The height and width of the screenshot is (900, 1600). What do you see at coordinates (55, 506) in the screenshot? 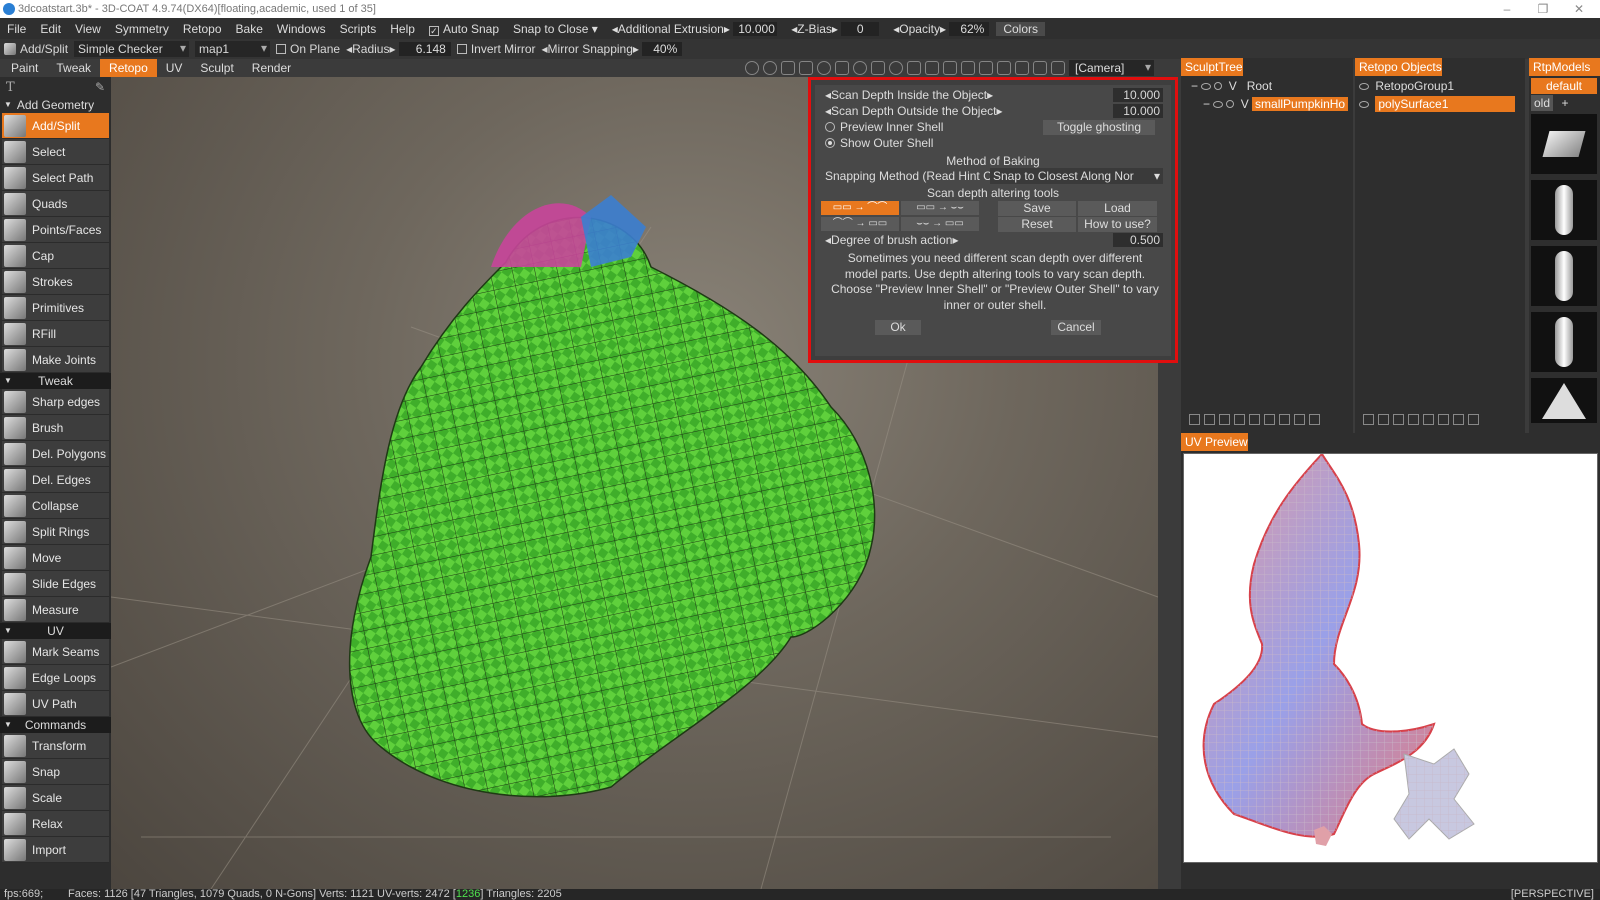
I see `tool-collapse: Collapse` at bounding box center [55, 506].